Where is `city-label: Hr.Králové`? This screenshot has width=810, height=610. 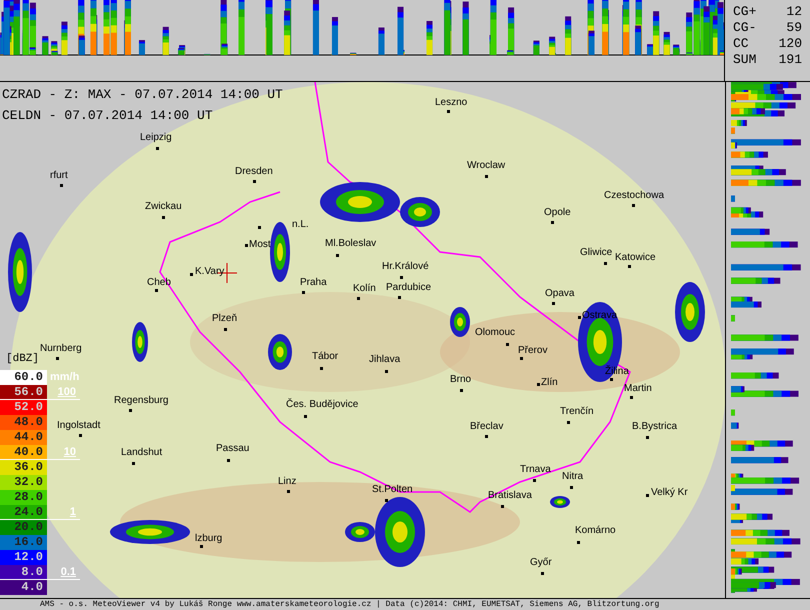 city-label: Hr.Králové is located at coordinates (405, 267).